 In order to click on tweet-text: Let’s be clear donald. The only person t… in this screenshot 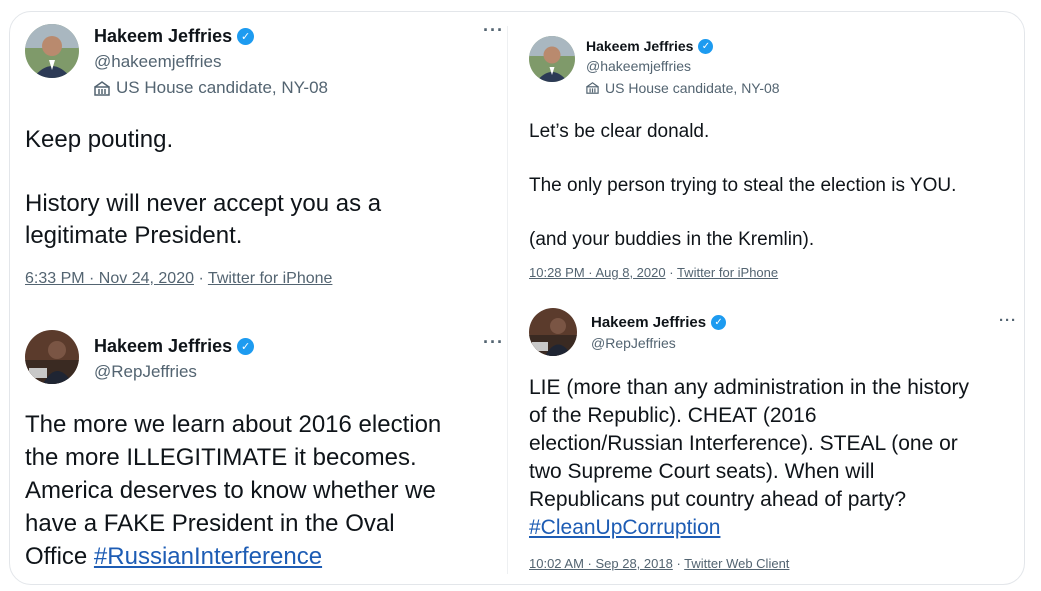, I will do `click(743, 185)`.